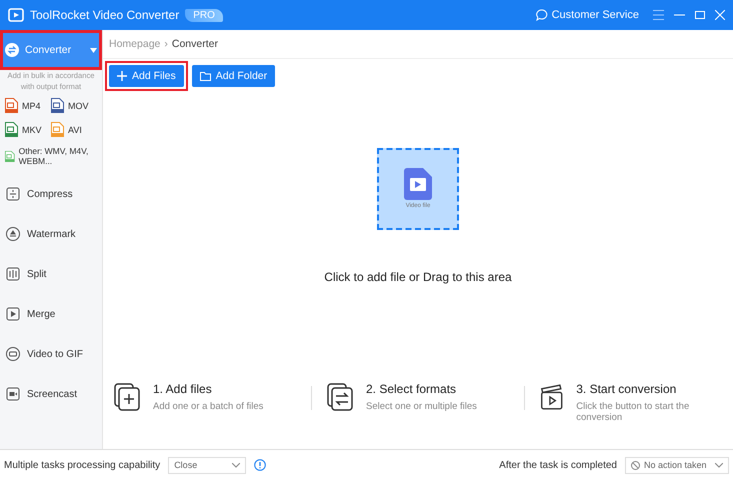 The height and width of the screenshot is (480, 733). I want to click on compress-icon, so click(13, 194).